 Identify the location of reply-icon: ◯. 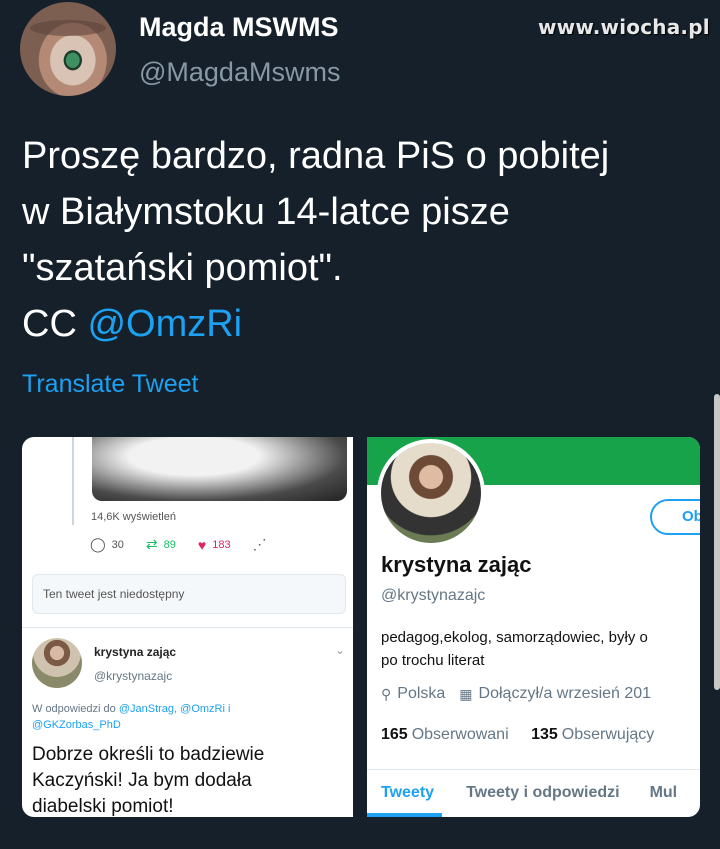
(98, 544).